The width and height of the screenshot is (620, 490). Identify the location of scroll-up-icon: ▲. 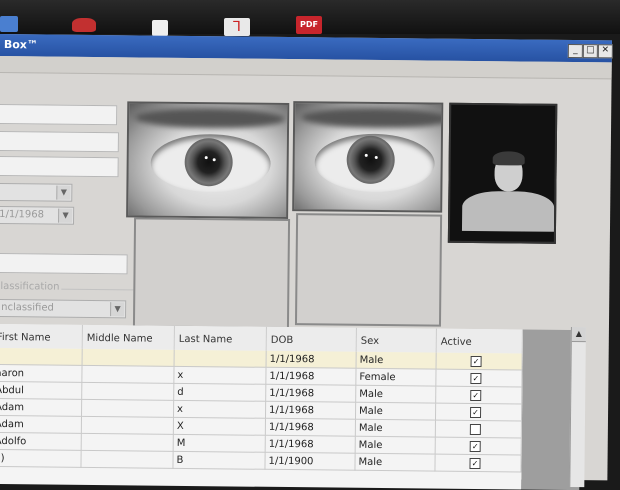
(578, 335).